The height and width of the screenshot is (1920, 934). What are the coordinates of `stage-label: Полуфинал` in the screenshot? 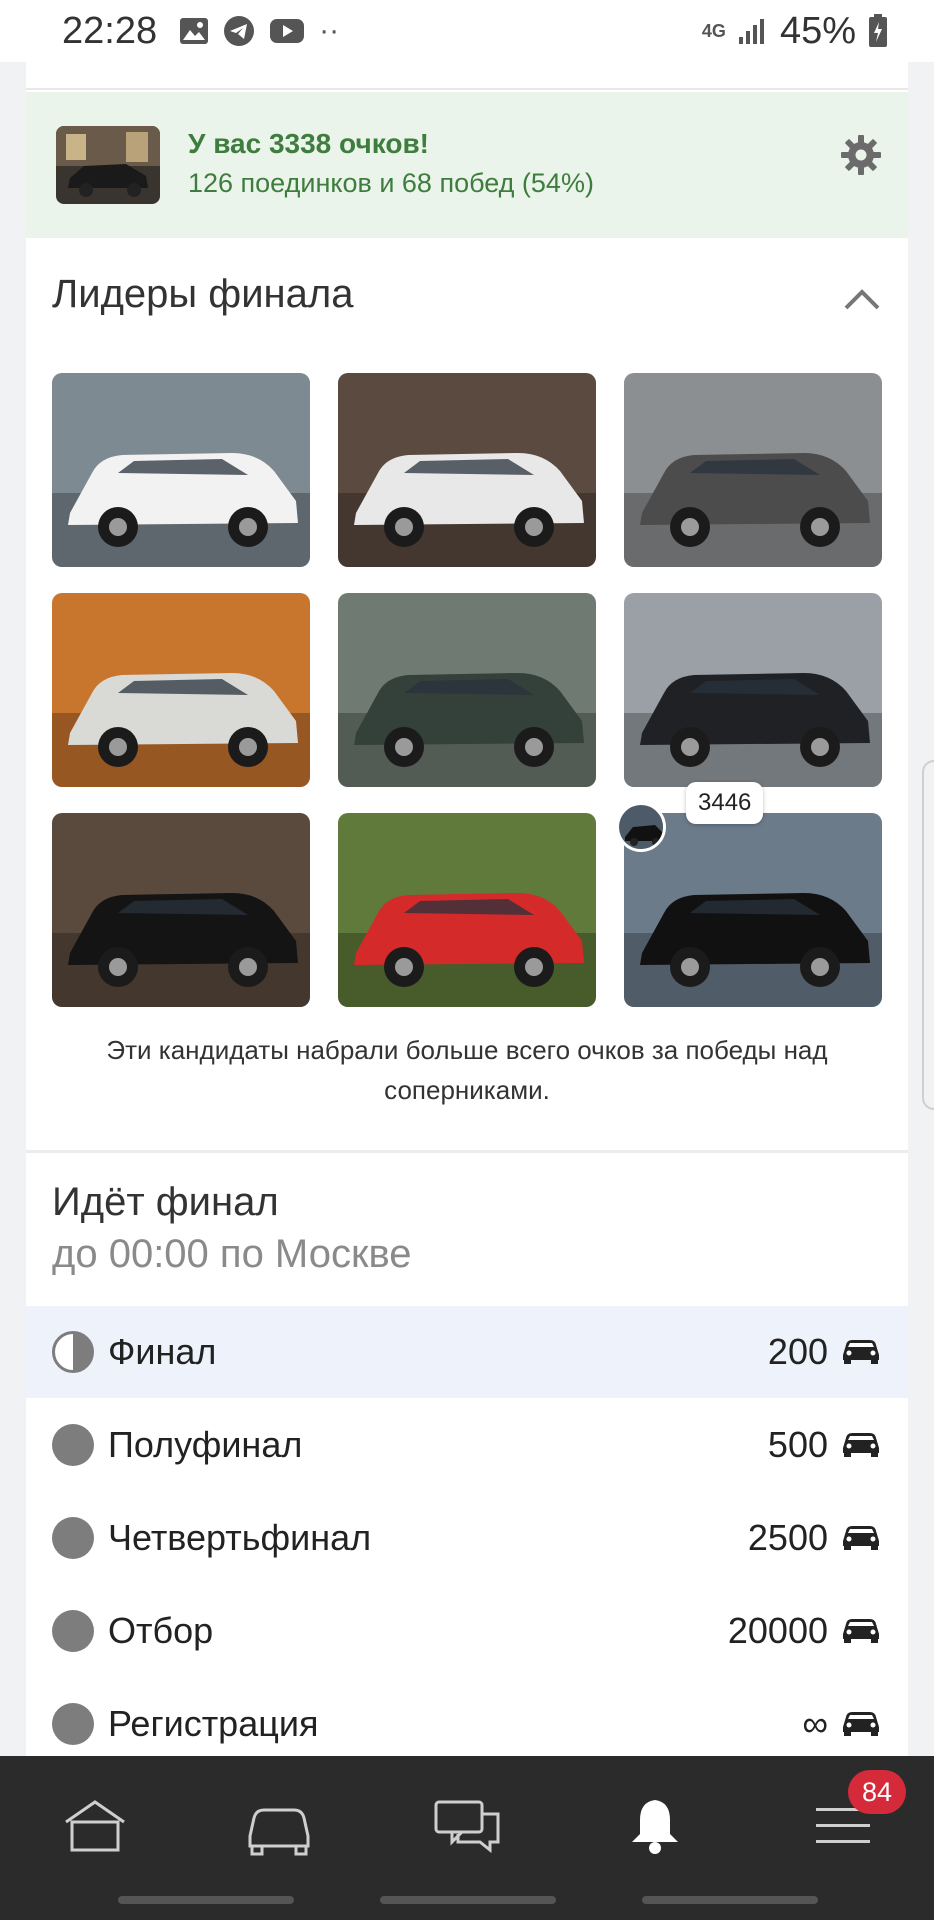 It's located at (205, 1444).